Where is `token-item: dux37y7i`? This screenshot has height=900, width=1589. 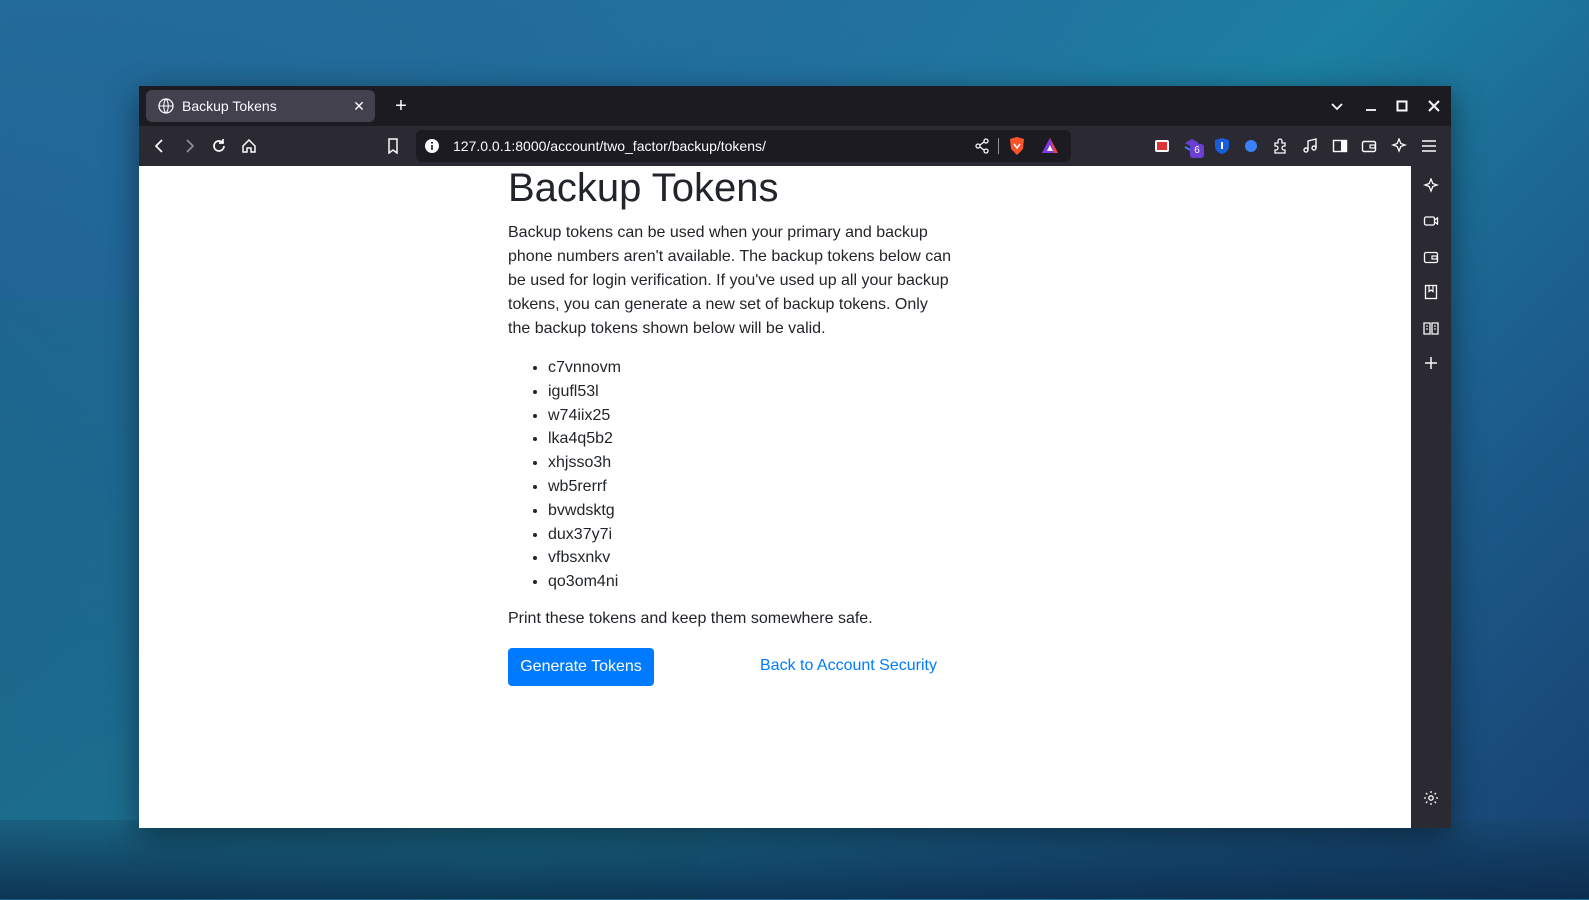
token-item: dux37y7i is located at coordinates (584, 535).